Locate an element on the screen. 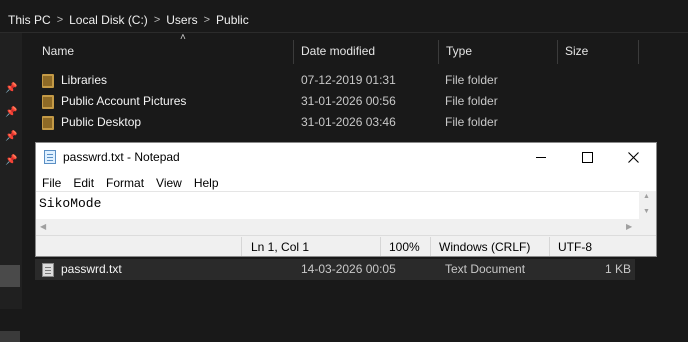 The image size is (688, 342). file-name: passwrd.txt is located at coordinates (91, 269).